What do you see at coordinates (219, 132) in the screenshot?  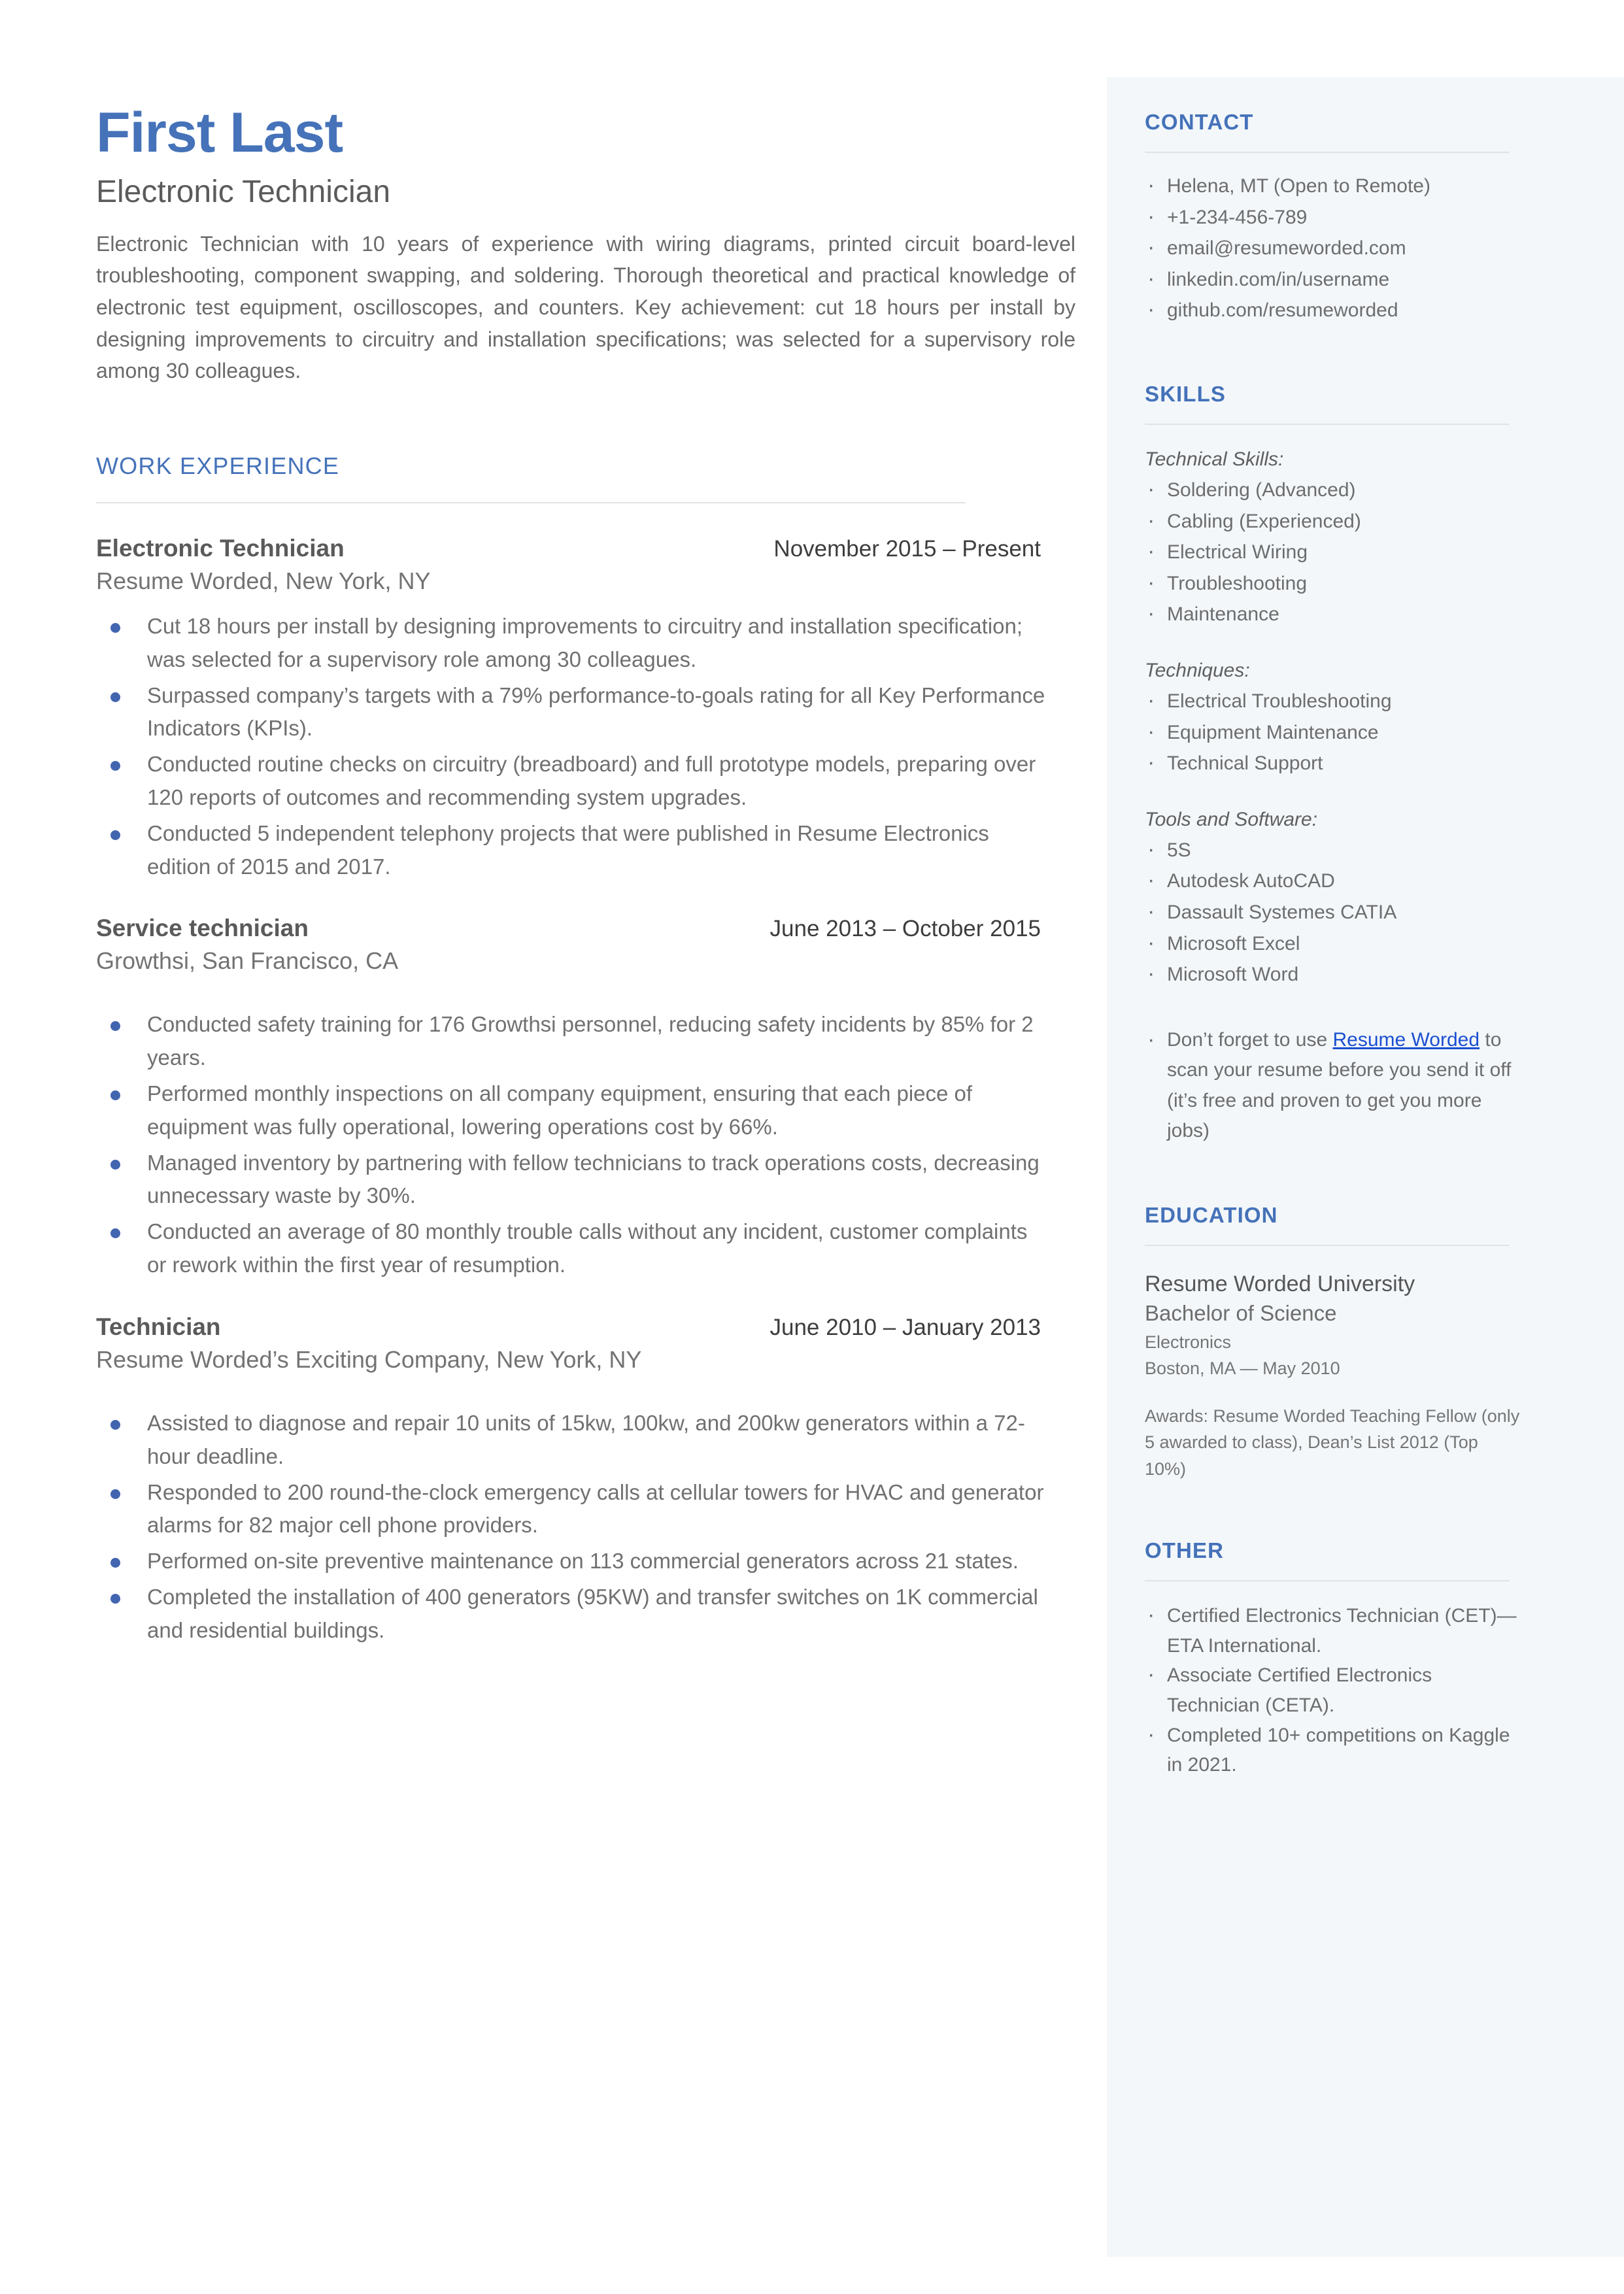 I see `page-title: First Last` at bounding box center [219, 132].